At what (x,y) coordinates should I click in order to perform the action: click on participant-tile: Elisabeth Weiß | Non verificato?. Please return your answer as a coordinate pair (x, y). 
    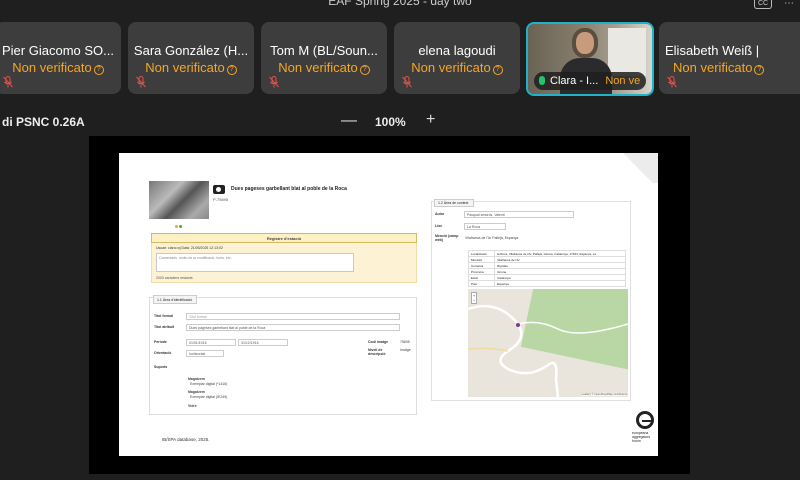
    Looking at the image, I should click on (729, 58).